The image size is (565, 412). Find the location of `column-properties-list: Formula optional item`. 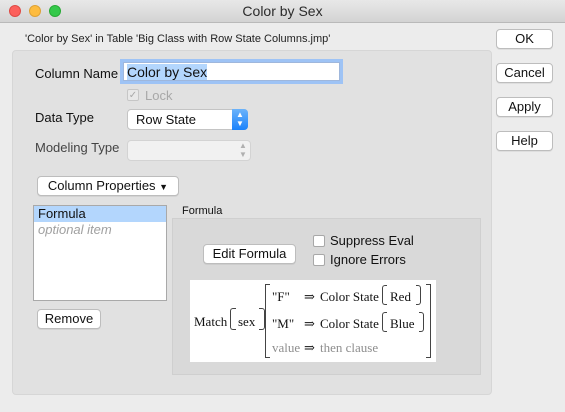

column-properties-list: Formula optional item is located at coordinates (100, 253).